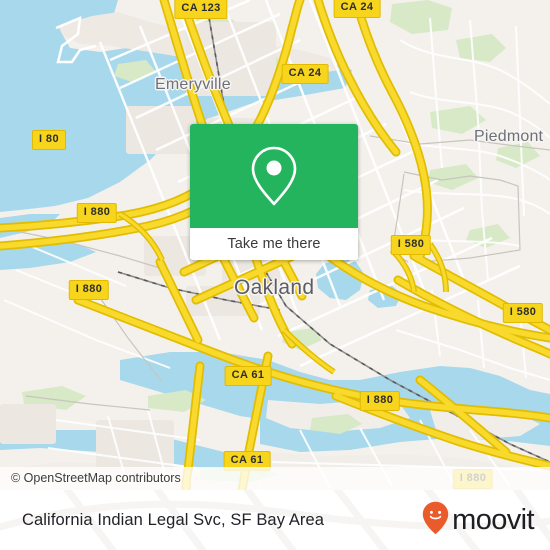  I want to click on highway-shield-i580-east: I 580, so click(523, 313).